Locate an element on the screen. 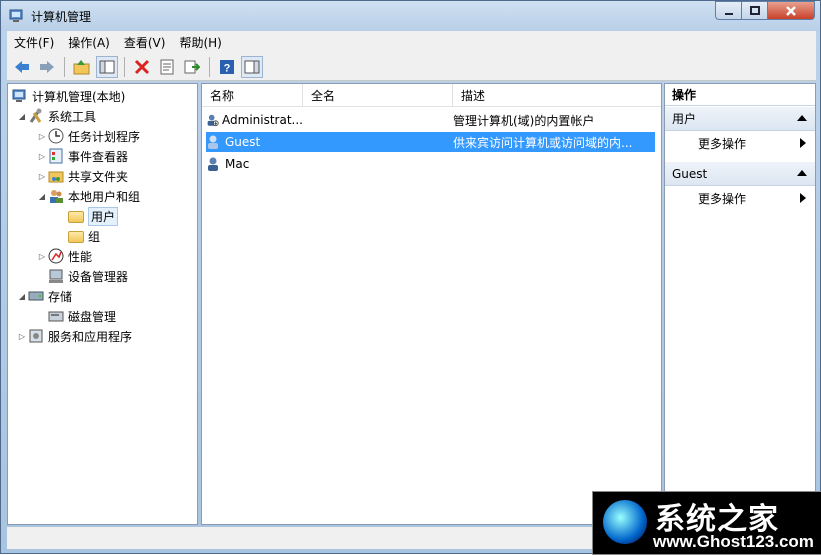 The height and width of the screenshot is (555, 821). forward-arrow-icon is located at coordinates (47, 66).